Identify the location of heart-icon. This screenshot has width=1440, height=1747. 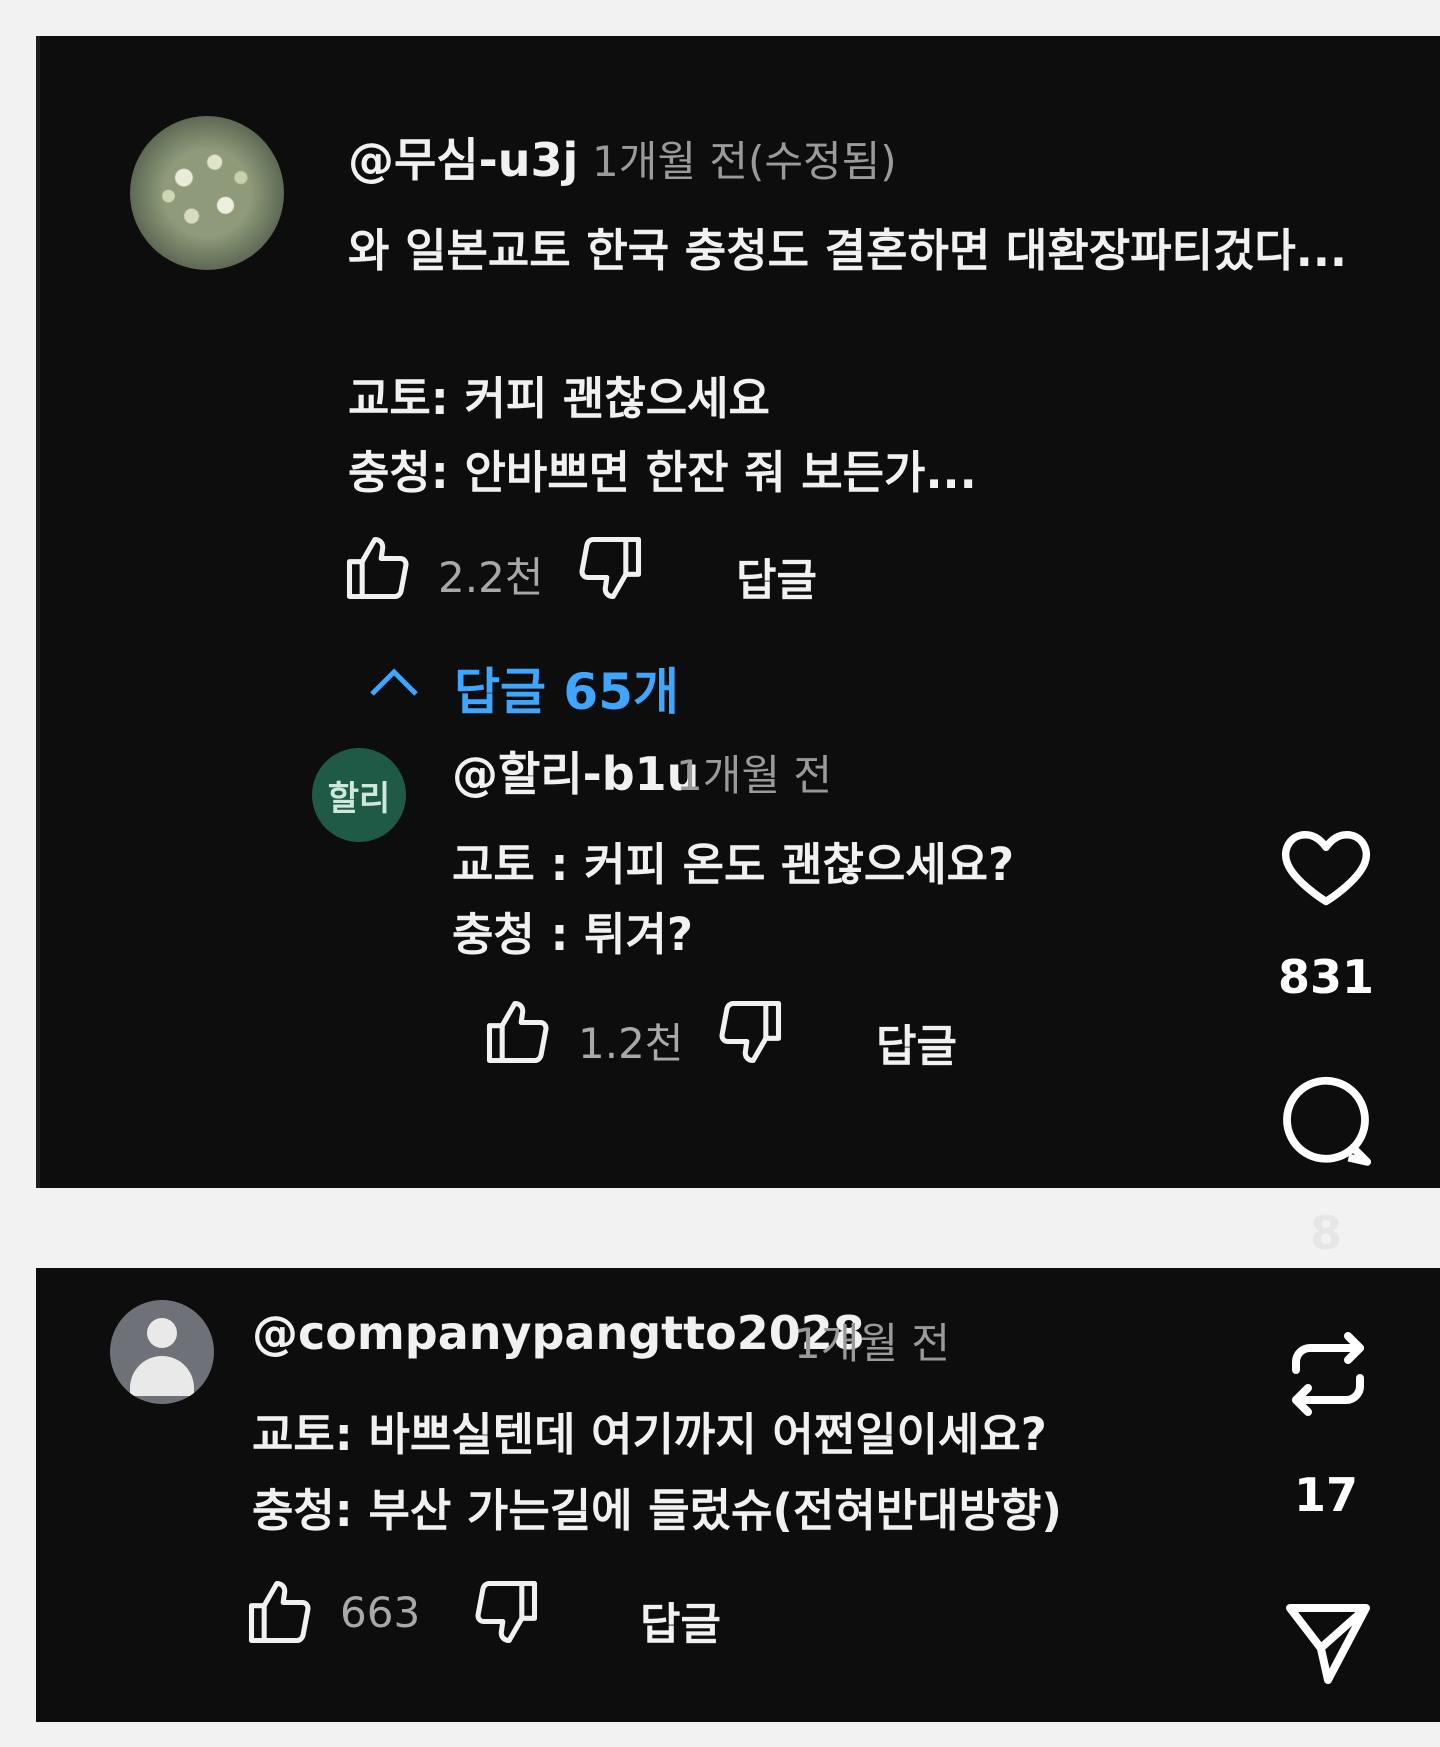
(1326, 866).